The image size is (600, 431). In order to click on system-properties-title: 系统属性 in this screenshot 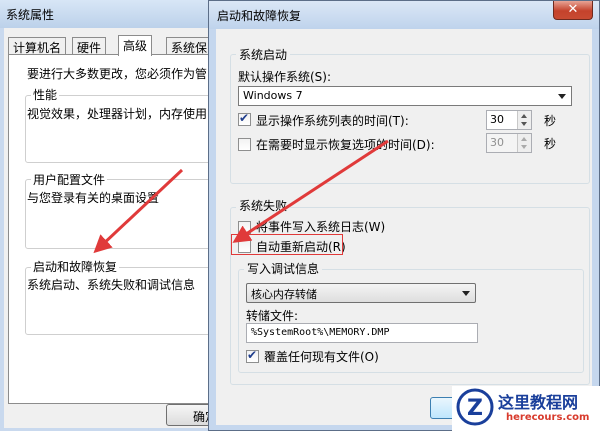, I will do `click(30, 15)`.